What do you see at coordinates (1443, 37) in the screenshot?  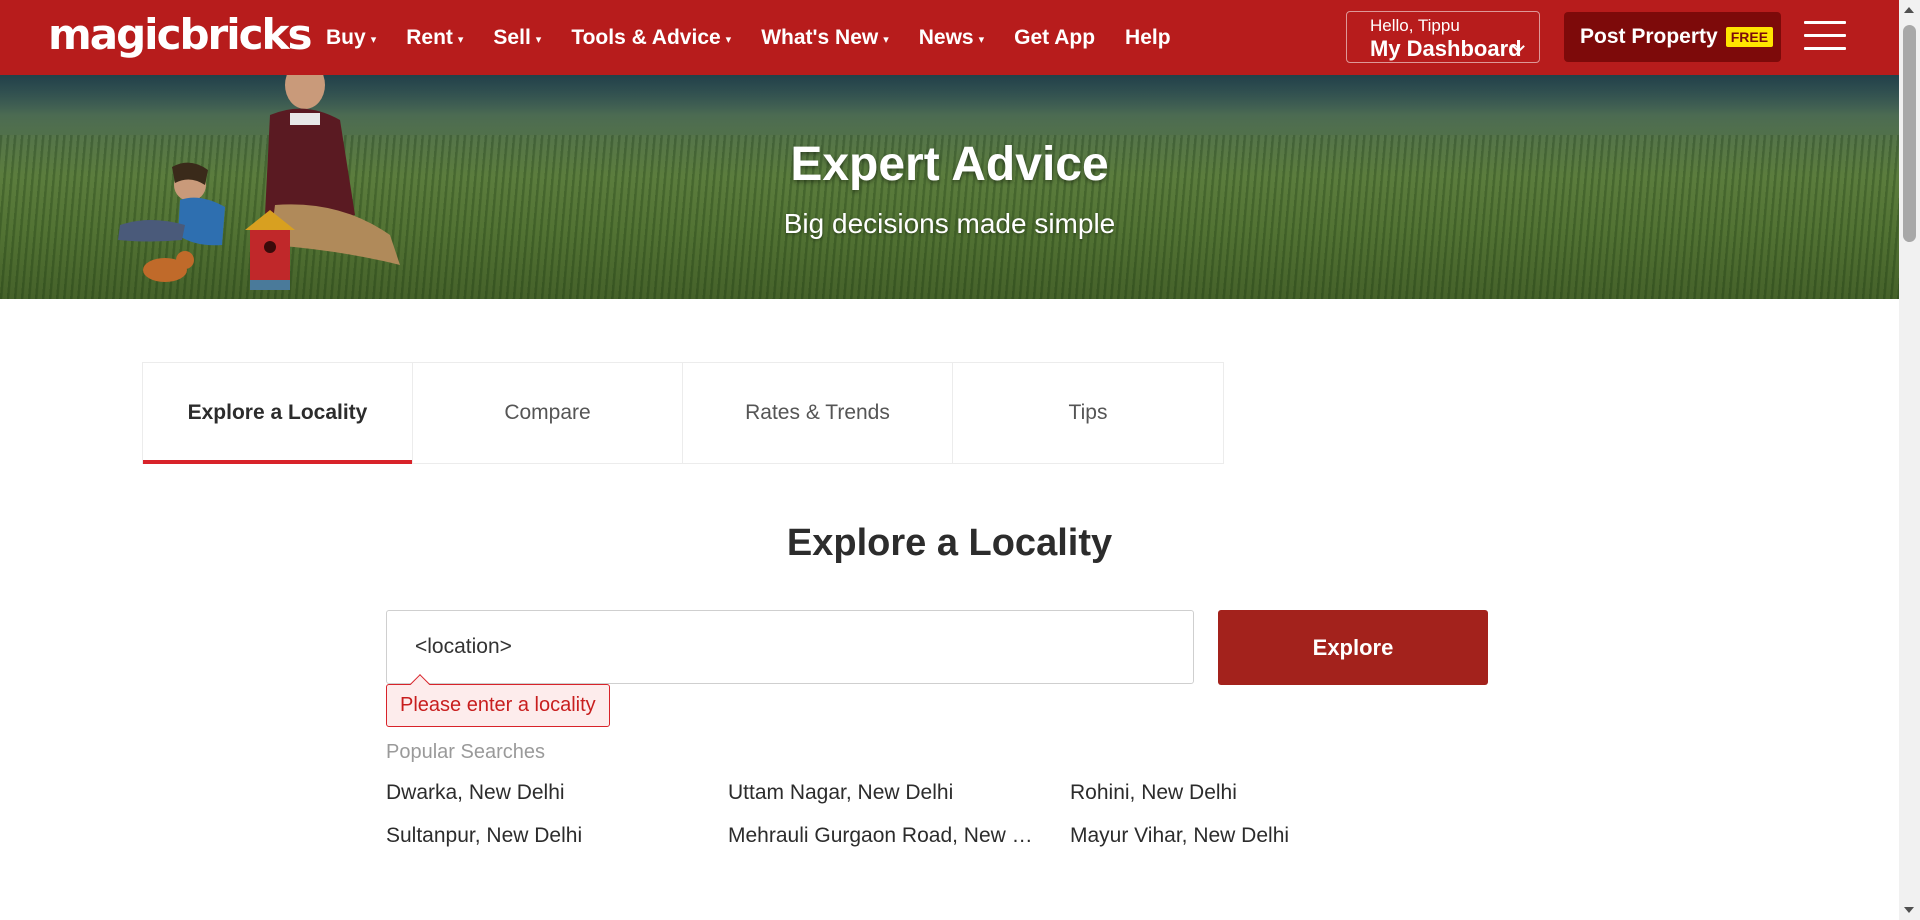 I see `my-dashboard-button: Hello, Tippu My Dashboard` at bounding box center [1443, 37].